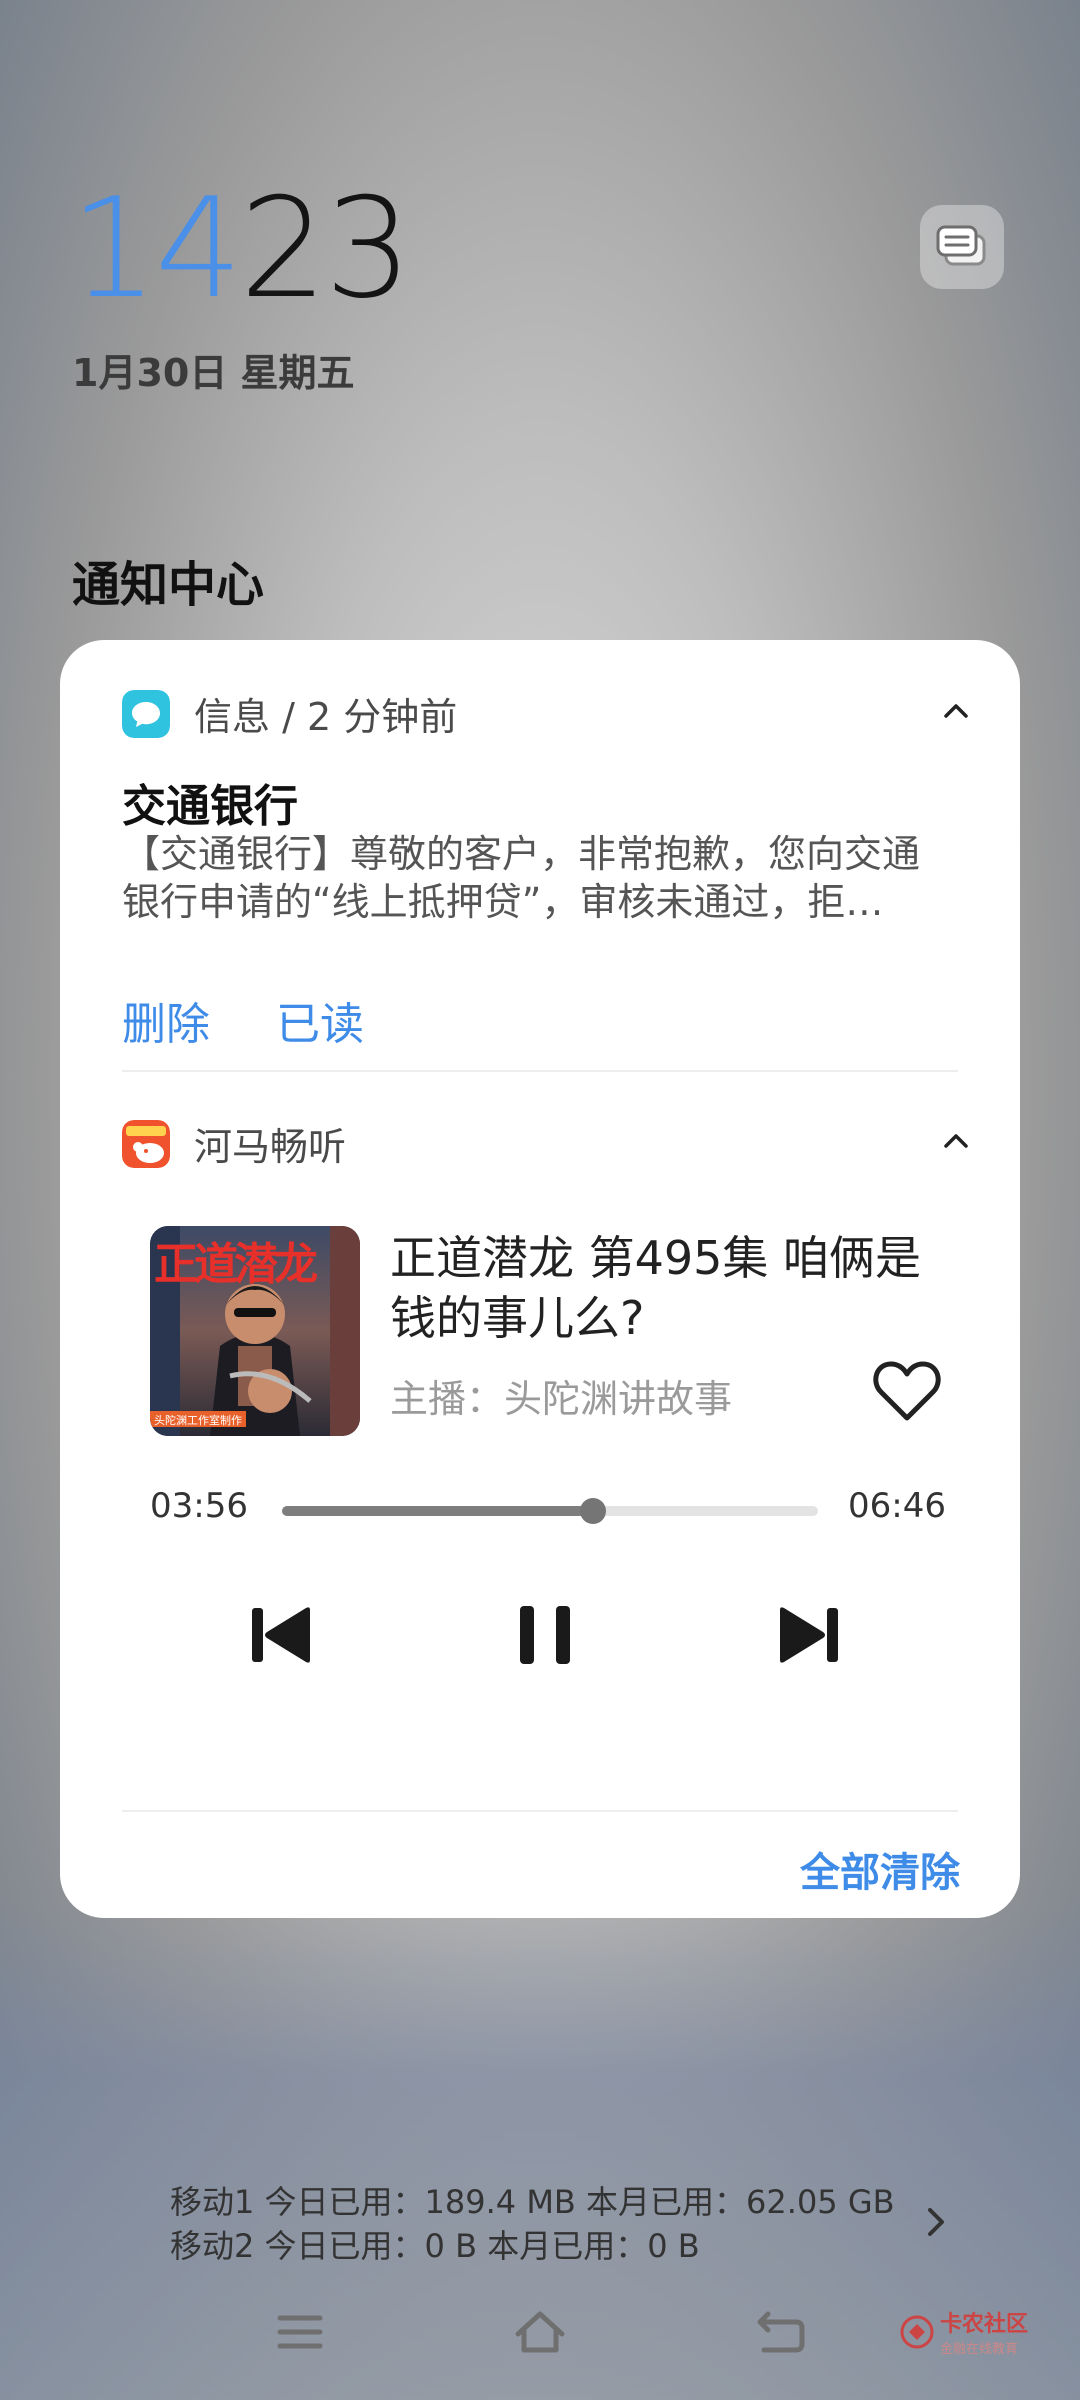 The height and width of the screenshot is (2400, 1080). I want to click on album-cover: 正道潜龙 头陀渊工作室制作, so click(255, 1331).